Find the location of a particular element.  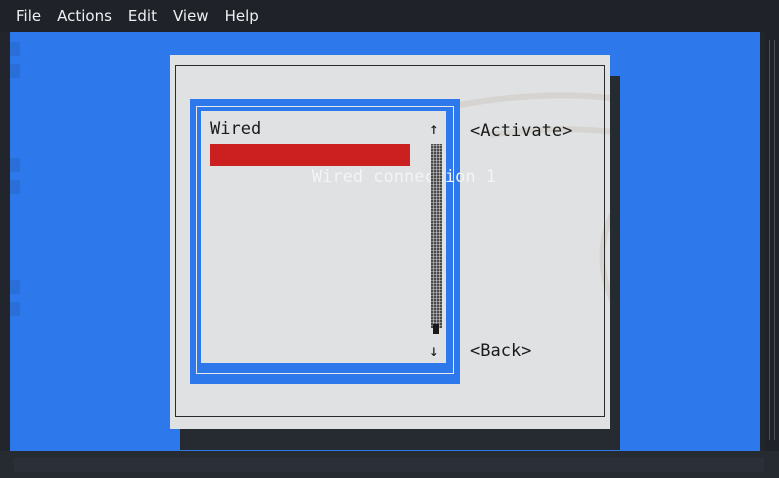

list-scrollbar-thumb is located at coordinates (436, 329).